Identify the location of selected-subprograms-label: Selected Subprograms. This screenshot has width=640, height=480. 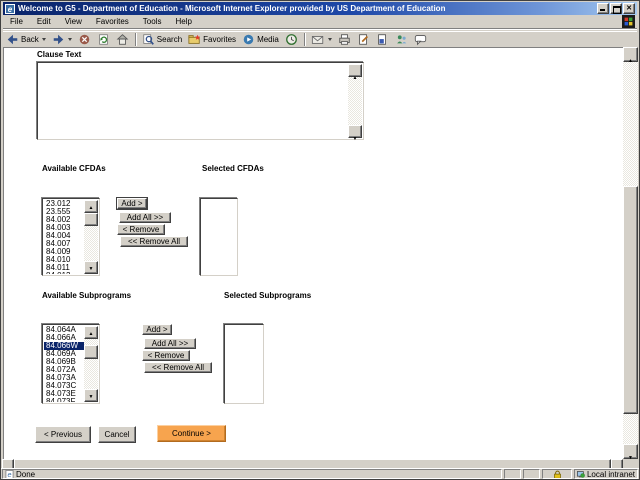
(268, 295).